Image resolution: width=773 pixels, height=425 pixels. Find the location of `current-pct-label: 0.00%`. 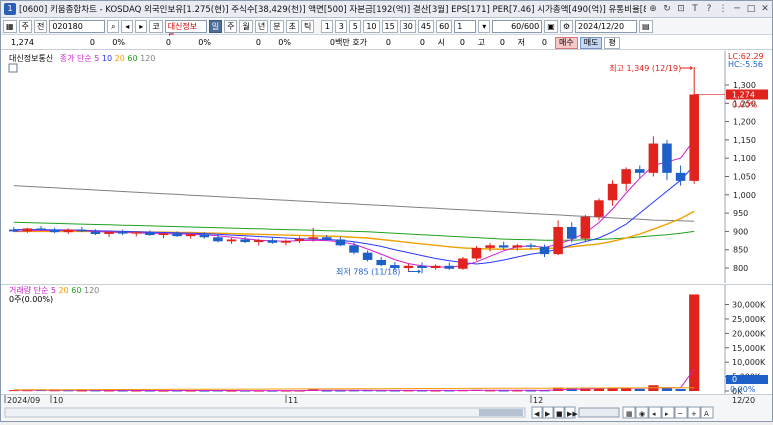

current-pct-label: 0.00% is located at coordinates (745, 104).